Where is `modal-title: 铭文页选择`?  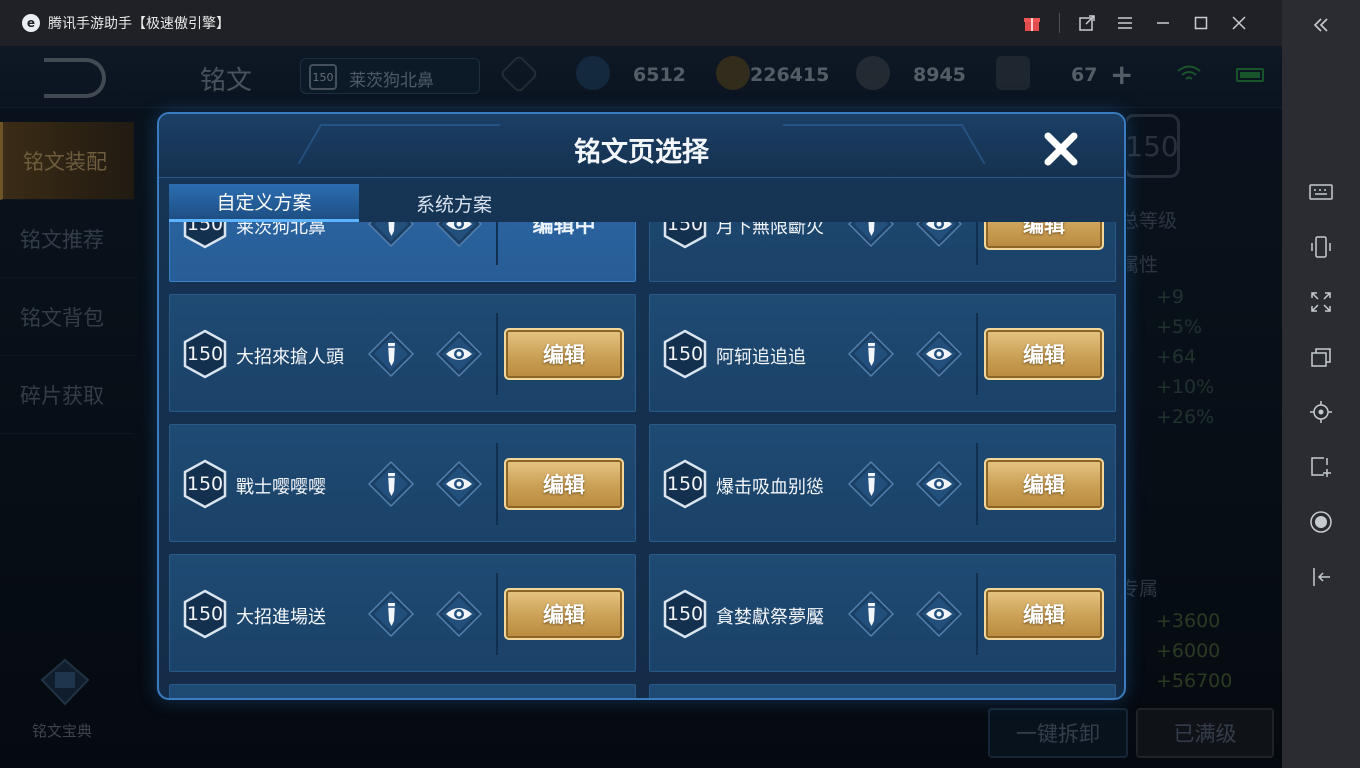
modal-title: 铭文页选择 is located at coordinates (641, 152).